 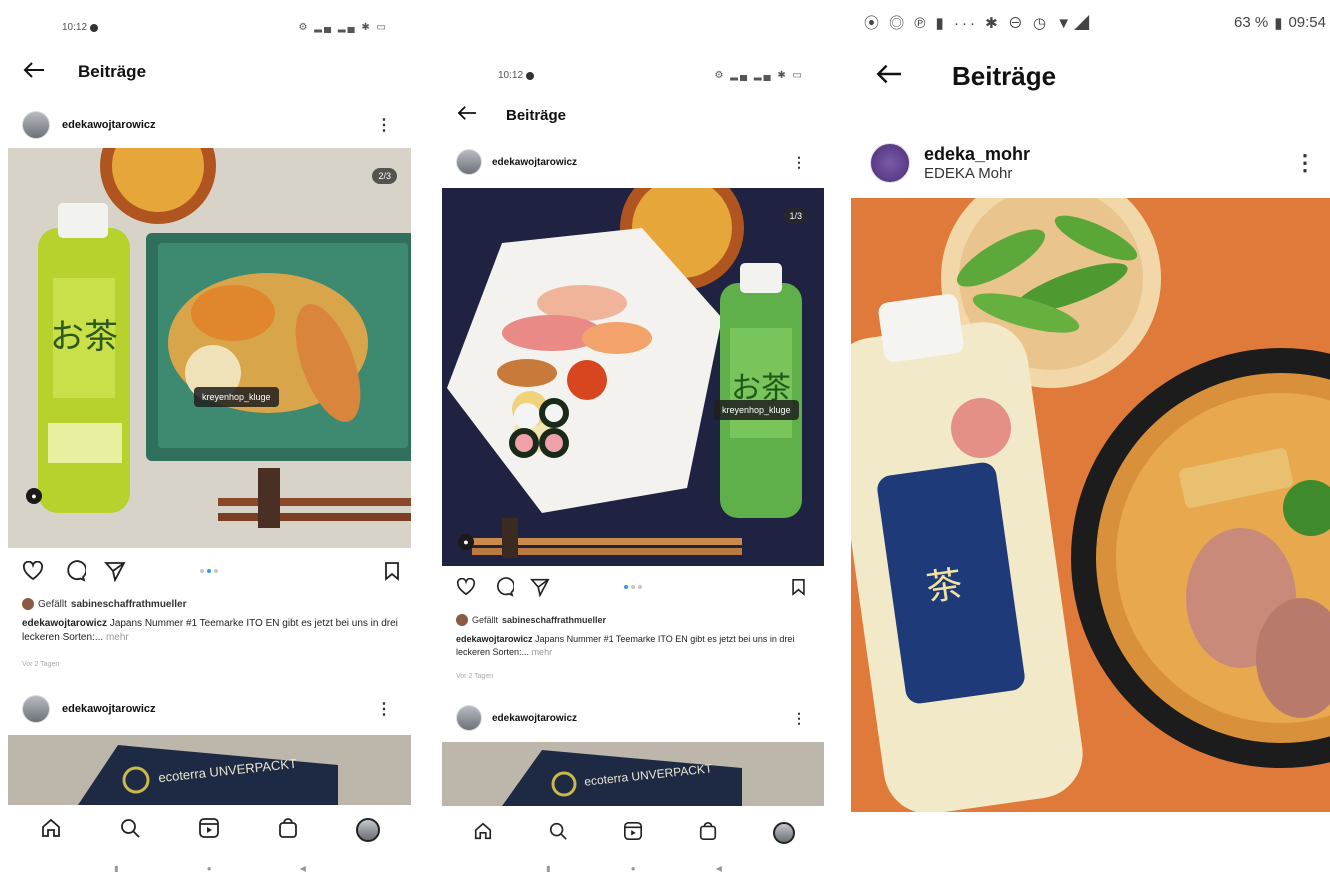 I want to click on carousel-counter: 2/3, so click(x=384, y=176).